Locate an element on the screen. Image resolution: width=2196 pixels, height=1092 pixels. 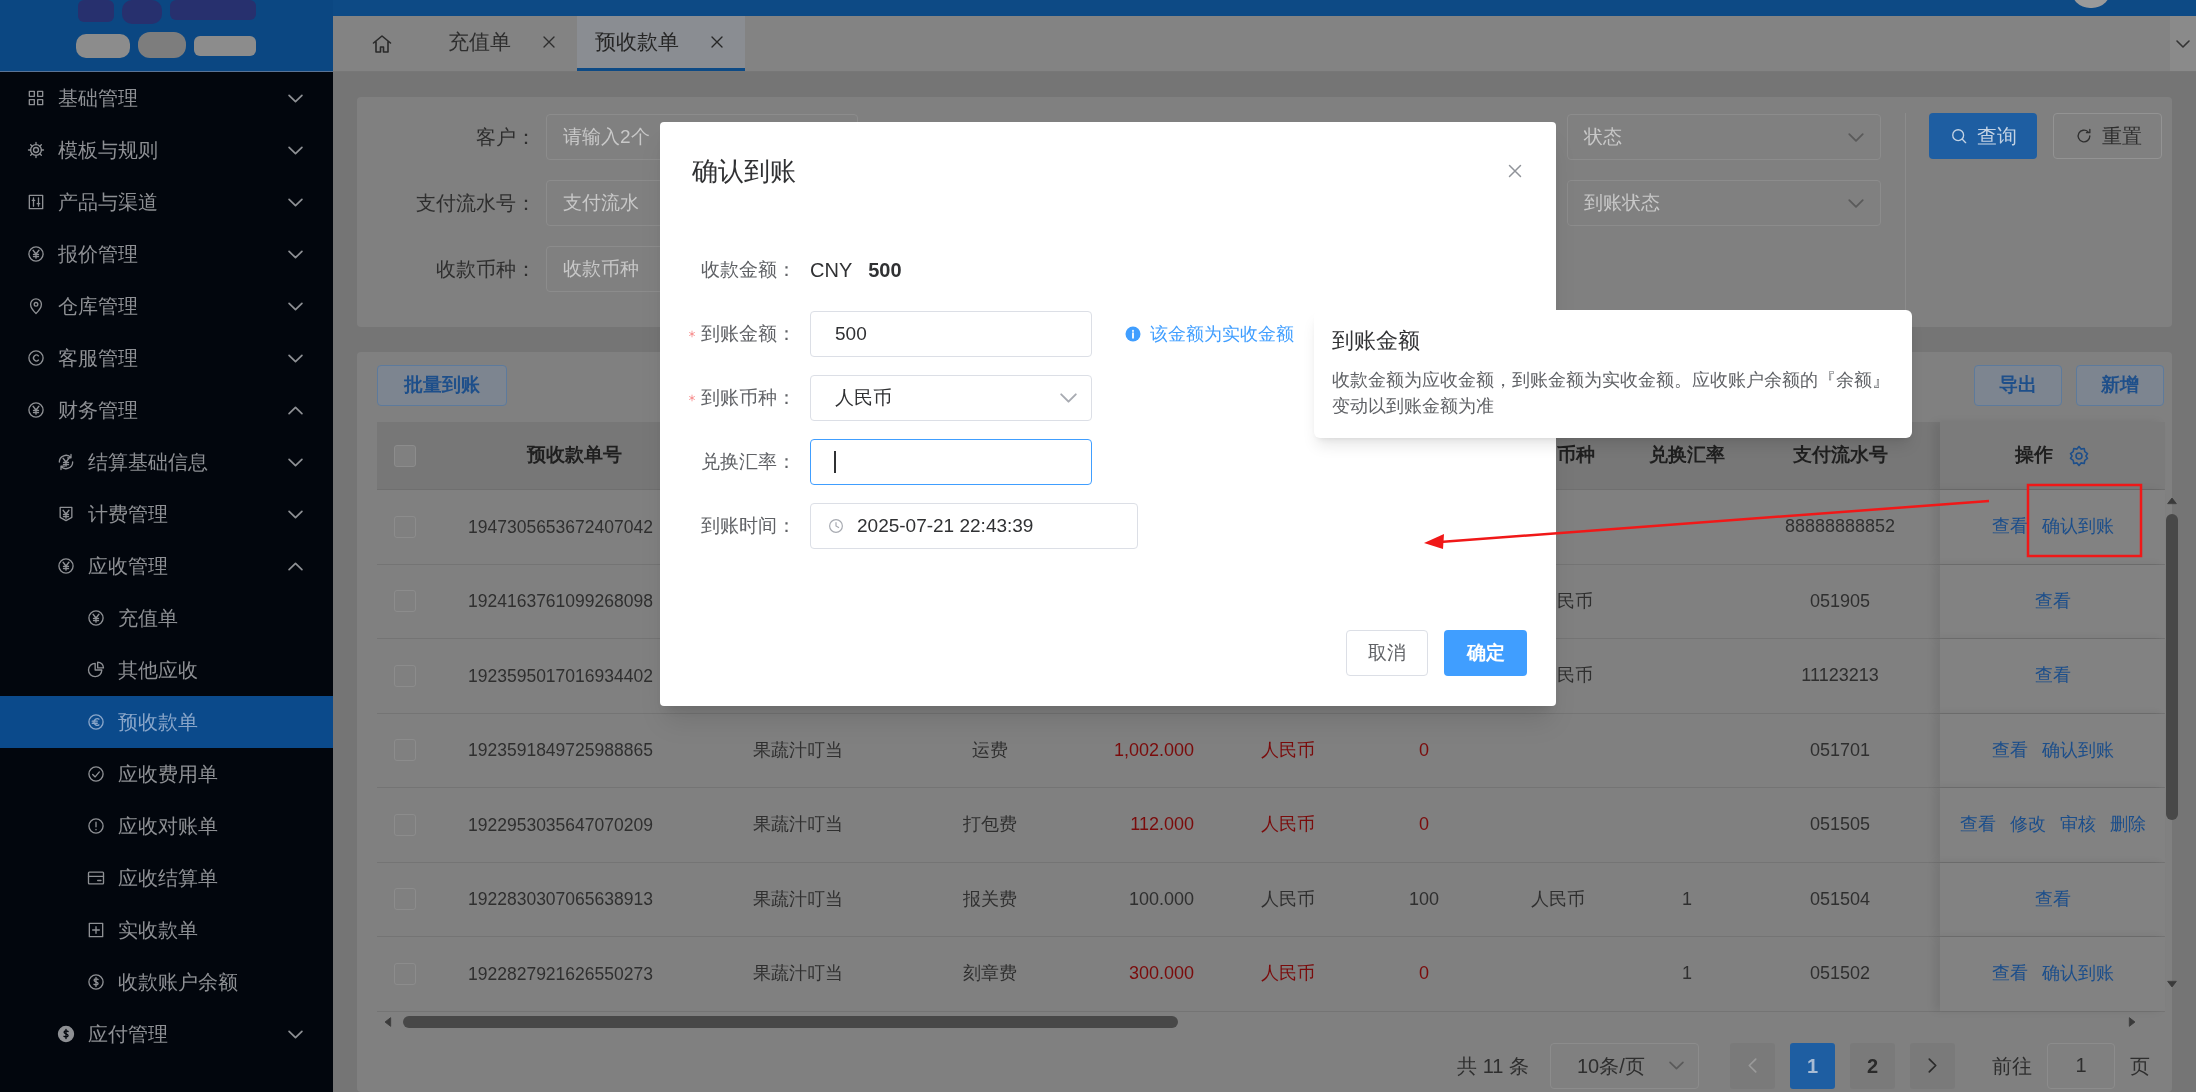
table-cell-text: 051905 is located at coordinates (1840, 601).